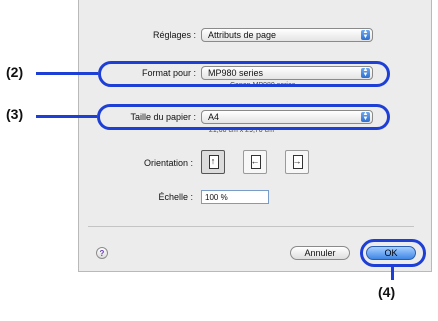  Describe the element at coordinates (213, 162) in the screenshot. I see `orientation-portrait-button: ↑` at that location.